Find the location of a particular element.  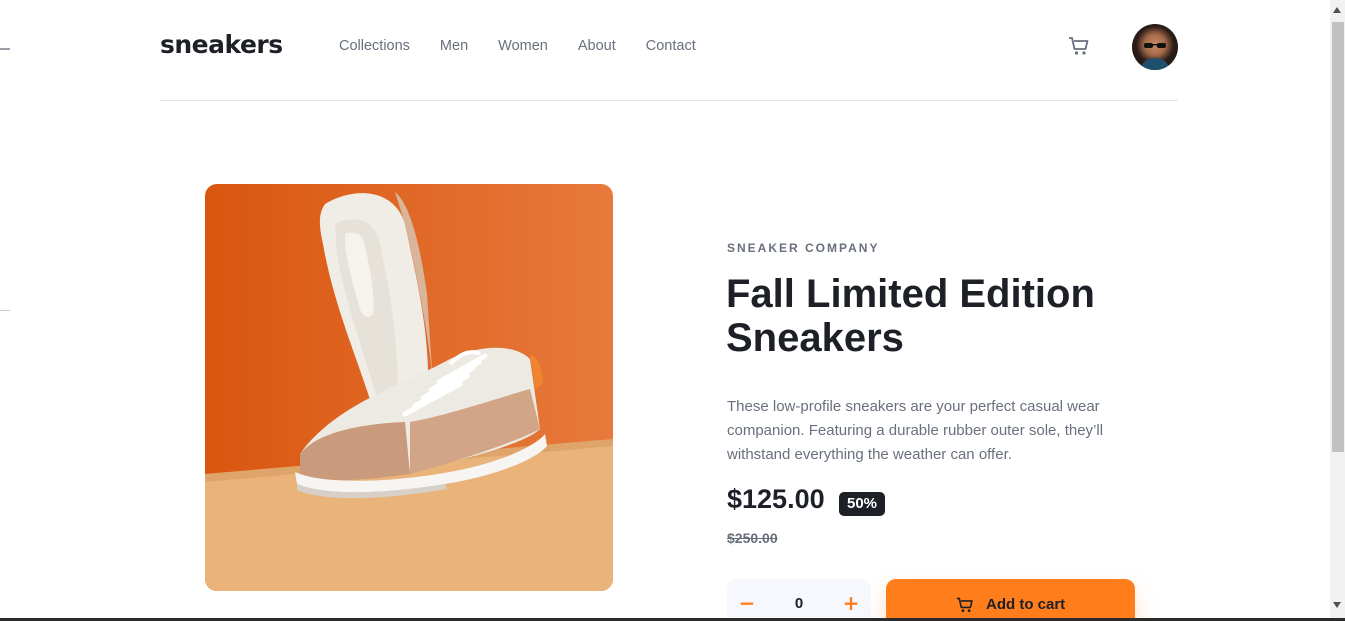

nav-women: Women is located at coordinates (523, 46).